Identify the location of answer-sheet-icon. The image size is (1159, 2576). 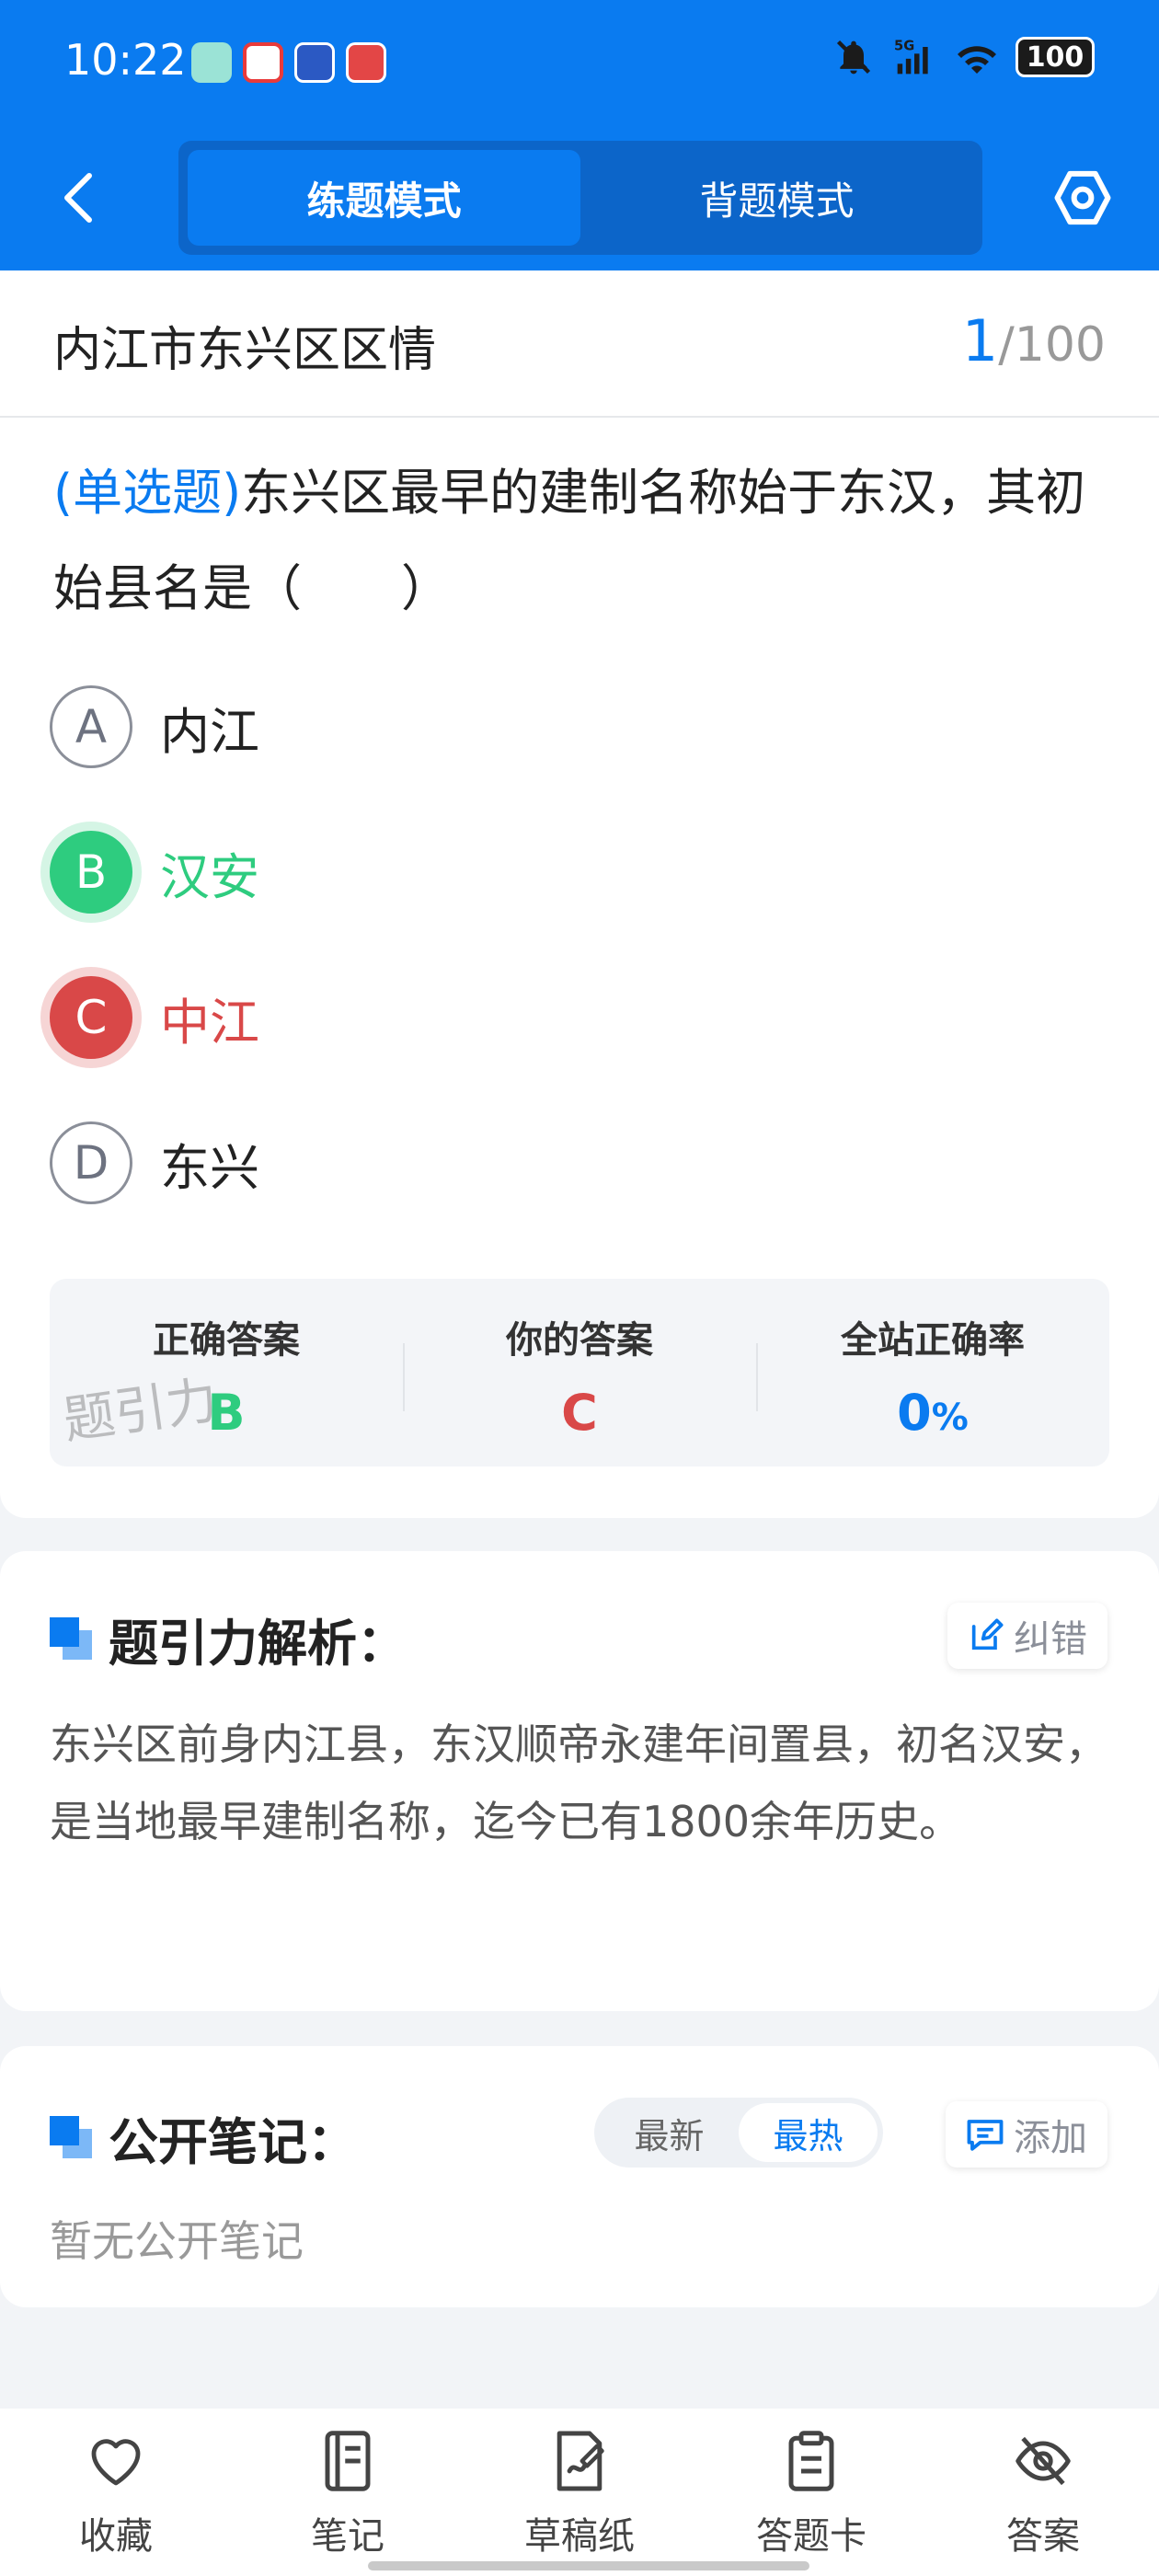
(811, 2461).